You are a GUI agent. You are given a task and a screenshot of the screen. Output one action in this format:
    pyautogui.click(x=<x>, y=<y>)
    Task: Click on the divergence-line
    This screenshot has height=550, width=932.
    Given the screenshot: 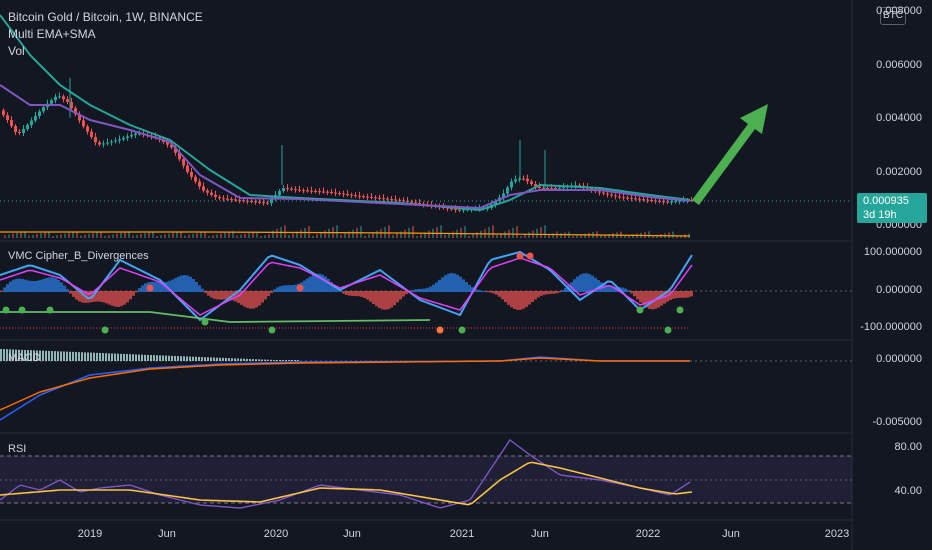 What is the action you would take?
    pyautogui.click(x=215, y=317)
    